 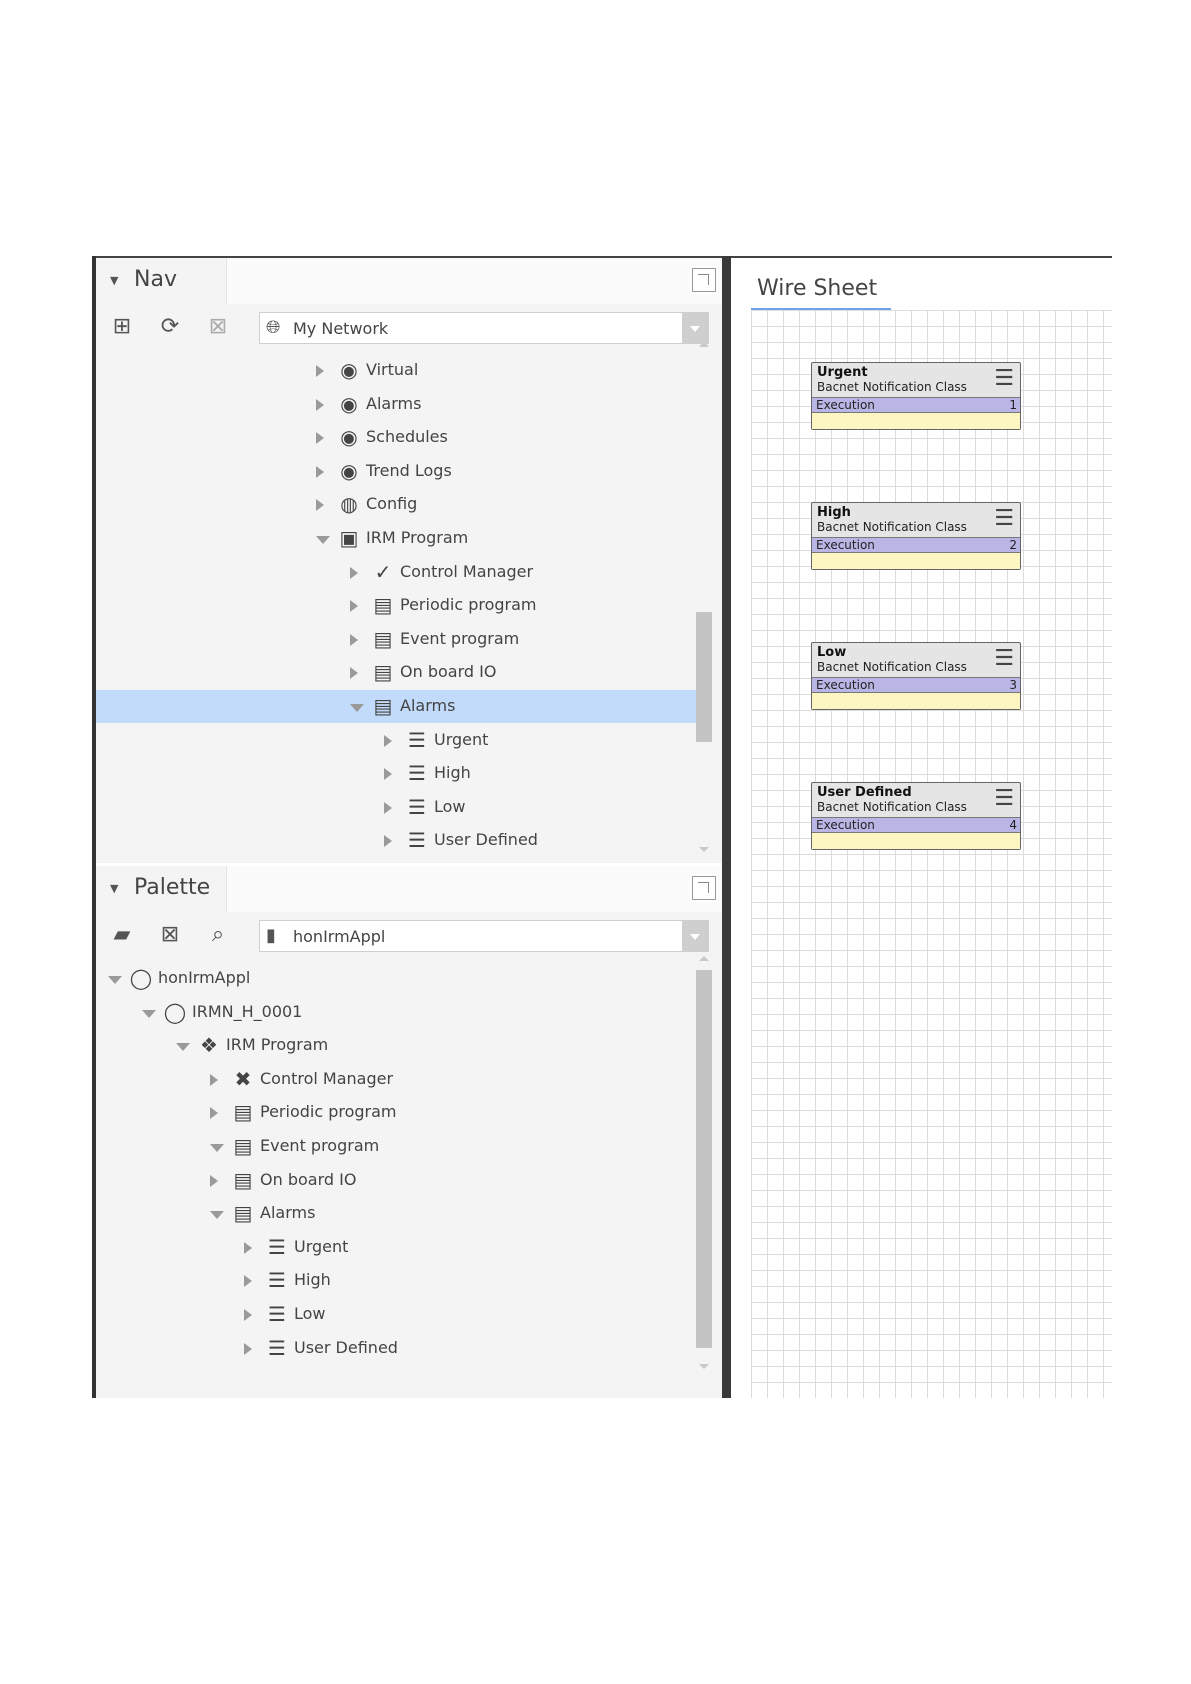 I want to click on tree-row: ◉ Schedules, so click(x=396, y=437).